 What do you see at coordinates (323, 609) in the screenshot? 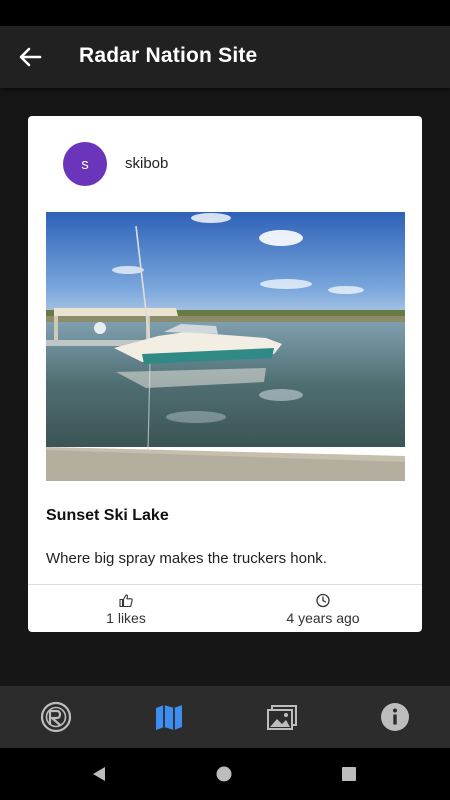
I see `post-age-stat: 4 years ago` at bounding box center [323, 609].